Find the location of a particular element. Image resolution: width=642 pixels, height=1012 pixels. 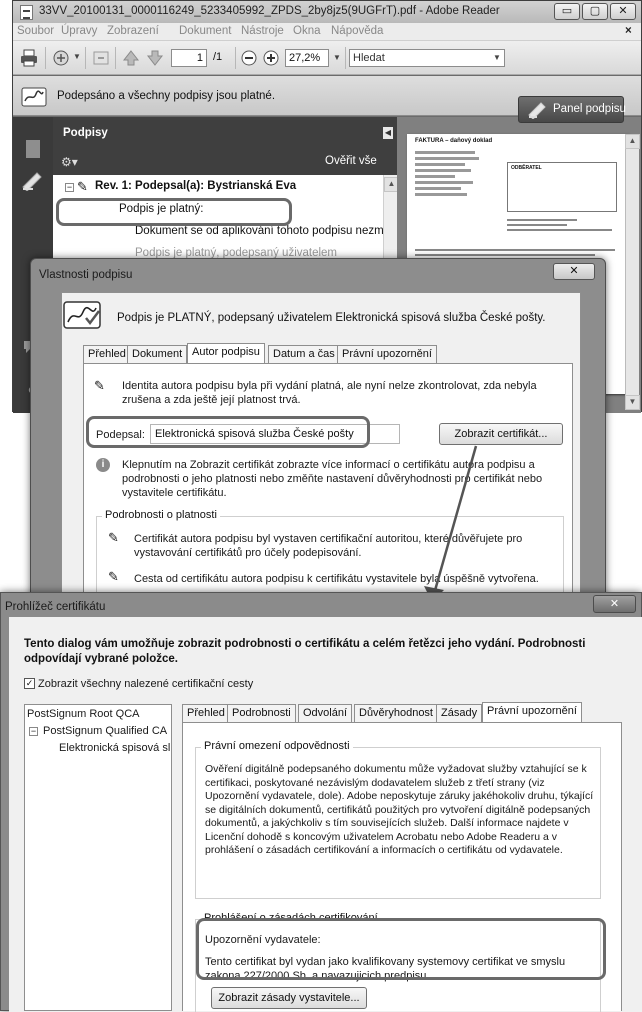

signatures-panel-icon is located at coordinates (33, 180).